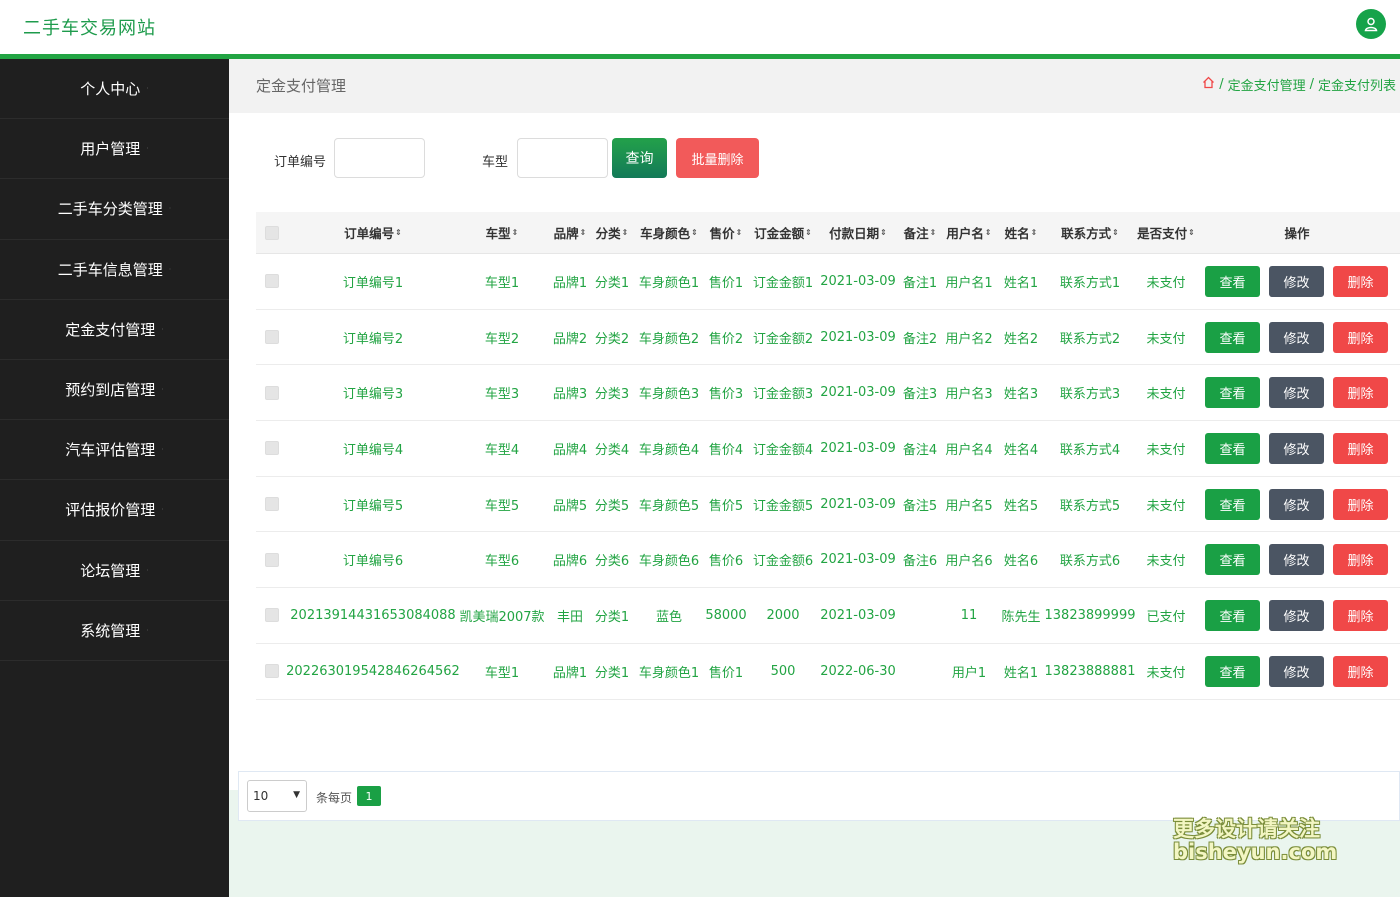 The width and height of the screenshot is (1400, 897). Describe the element at coordinates (1208, 84) in the screenshot. I see `home-icon` at that location.